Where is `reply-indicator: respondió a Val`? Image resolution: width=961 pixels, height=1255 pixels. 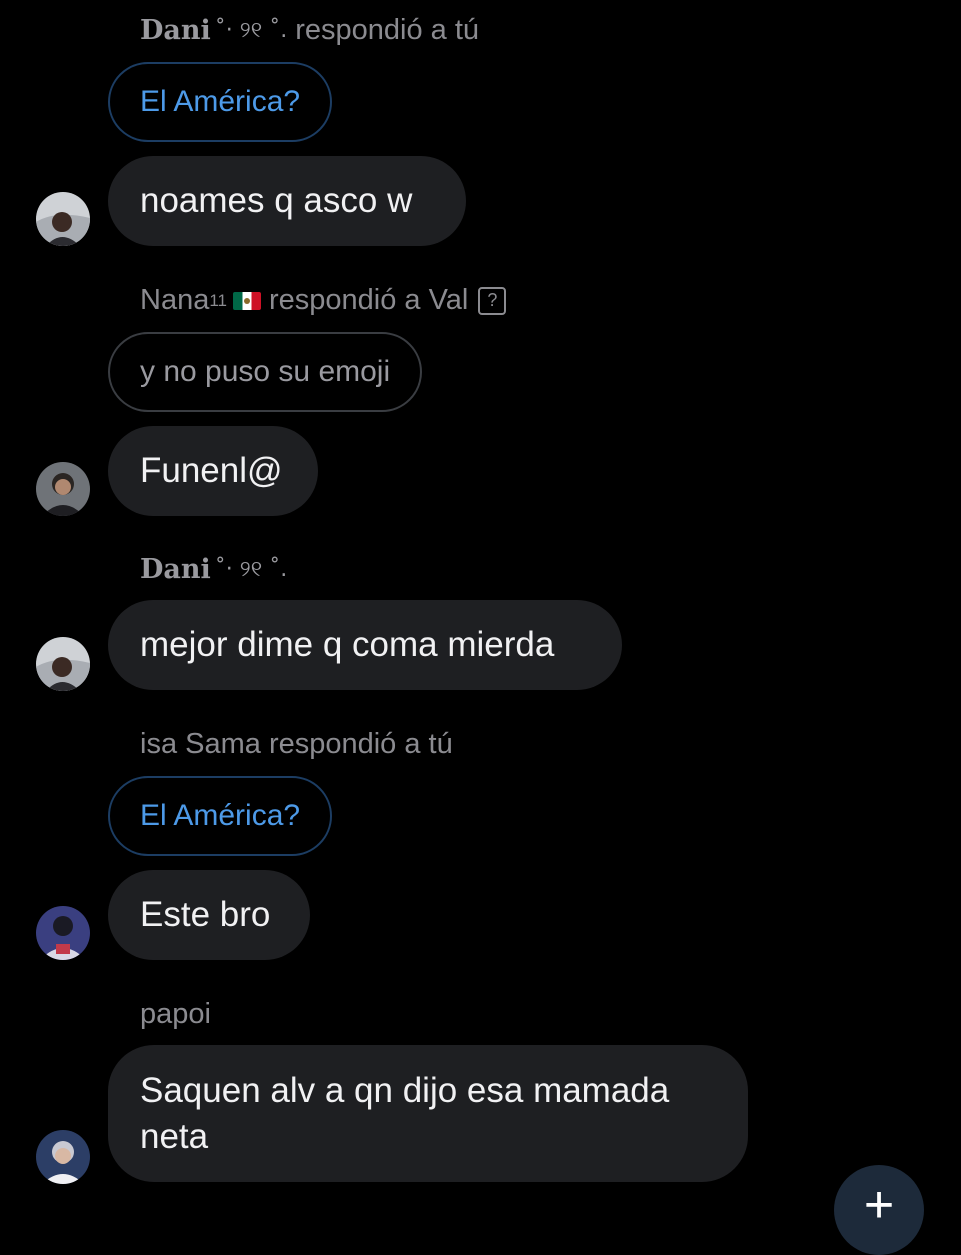 reply-indicator: respondió a Val is located at coordinates (368, 300).